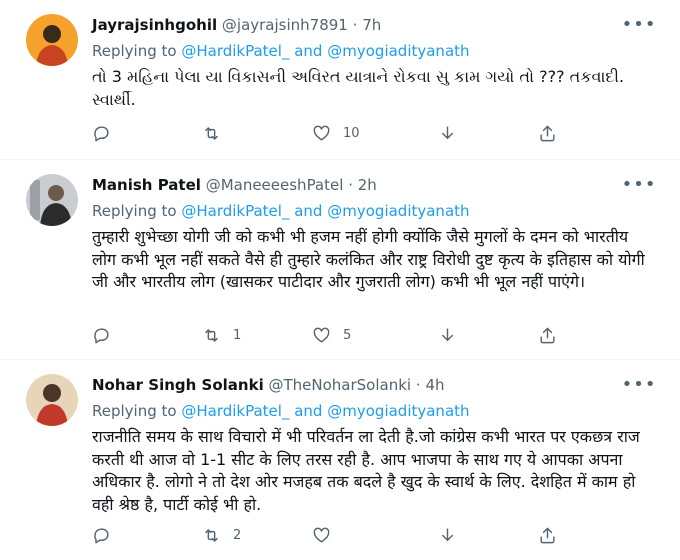 The image size is (680, 560). What do you see at coordinates (336, 133) in the screenshot?
I see `like-button: 10` at bounding box center [336, 133].